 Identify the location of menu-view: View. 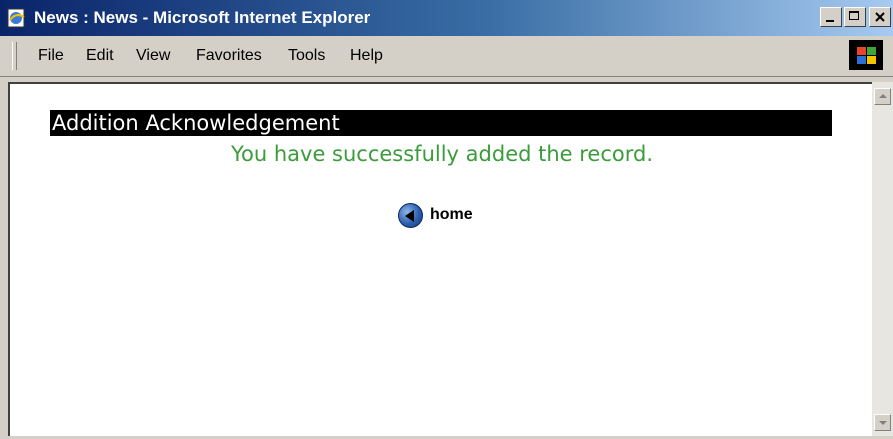
(153, 56).